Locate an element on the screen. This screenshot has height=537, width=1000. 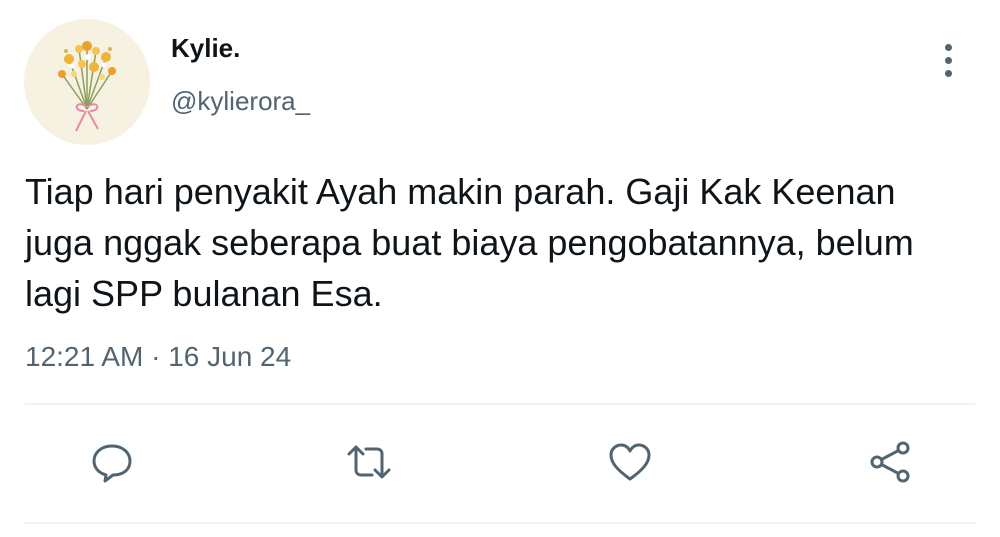
tweet-meta: 12:21 AM · 16 Jun 24 is located at coordinates (158, 357).